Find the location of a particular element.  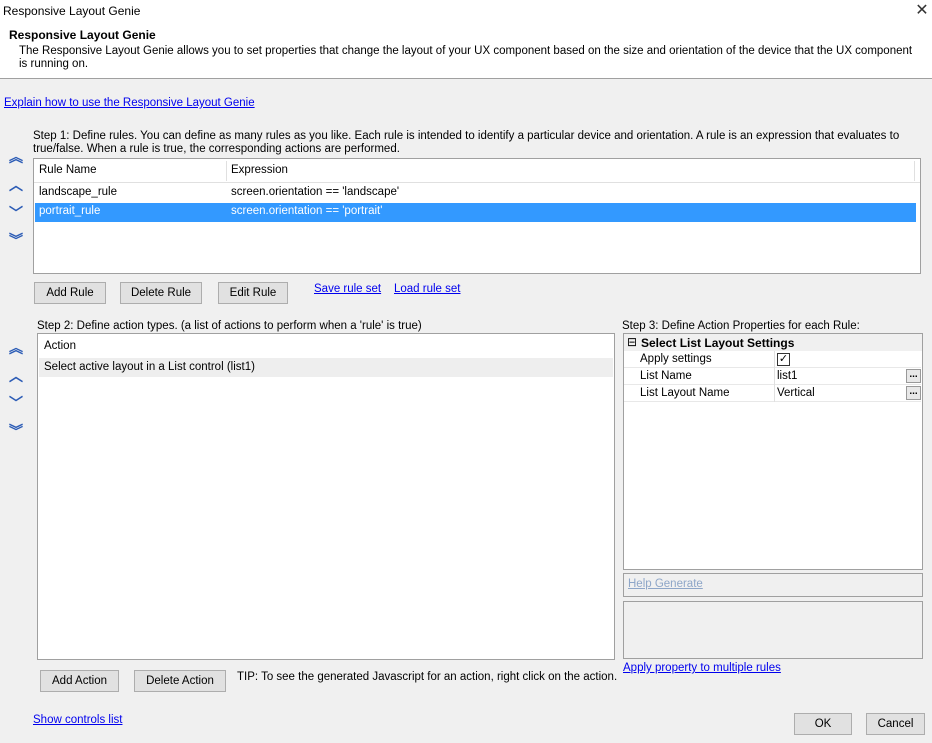

rule-expression-cell: screen.orientation == 'landscape' is located at coordinates (315, 192).